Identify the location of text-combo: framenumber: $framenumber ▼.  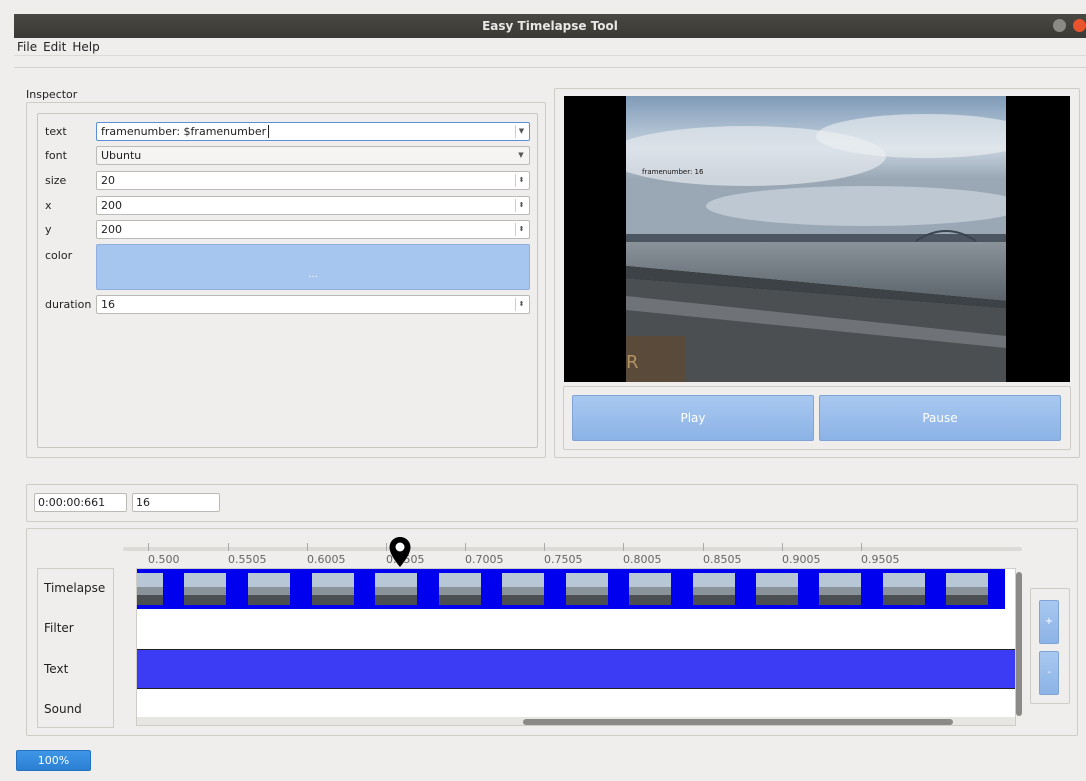
(313, 131).